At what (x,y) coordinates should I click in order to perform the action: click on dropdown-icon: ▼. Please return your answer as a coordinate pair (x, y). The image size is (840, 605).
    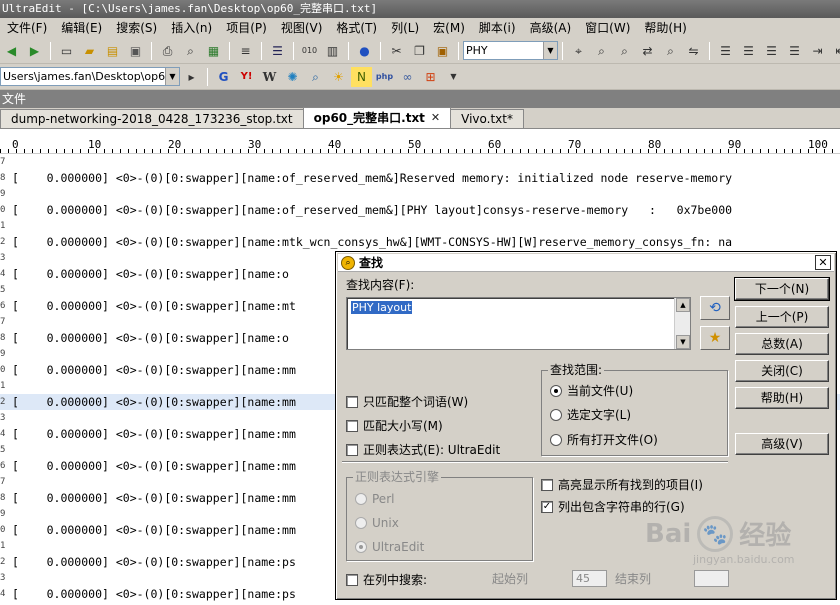
    Looking at the image, I should click on (453, 77).